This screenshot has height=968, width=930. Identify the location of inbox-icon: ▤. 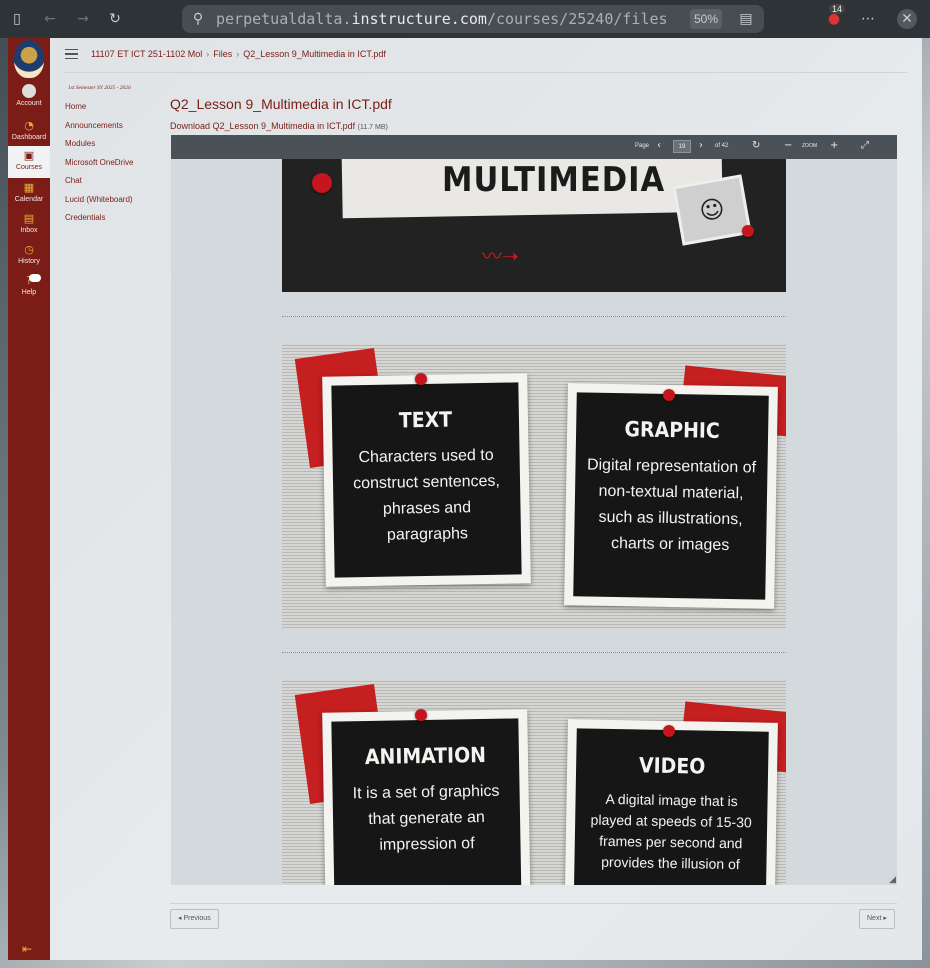
(29, 218).